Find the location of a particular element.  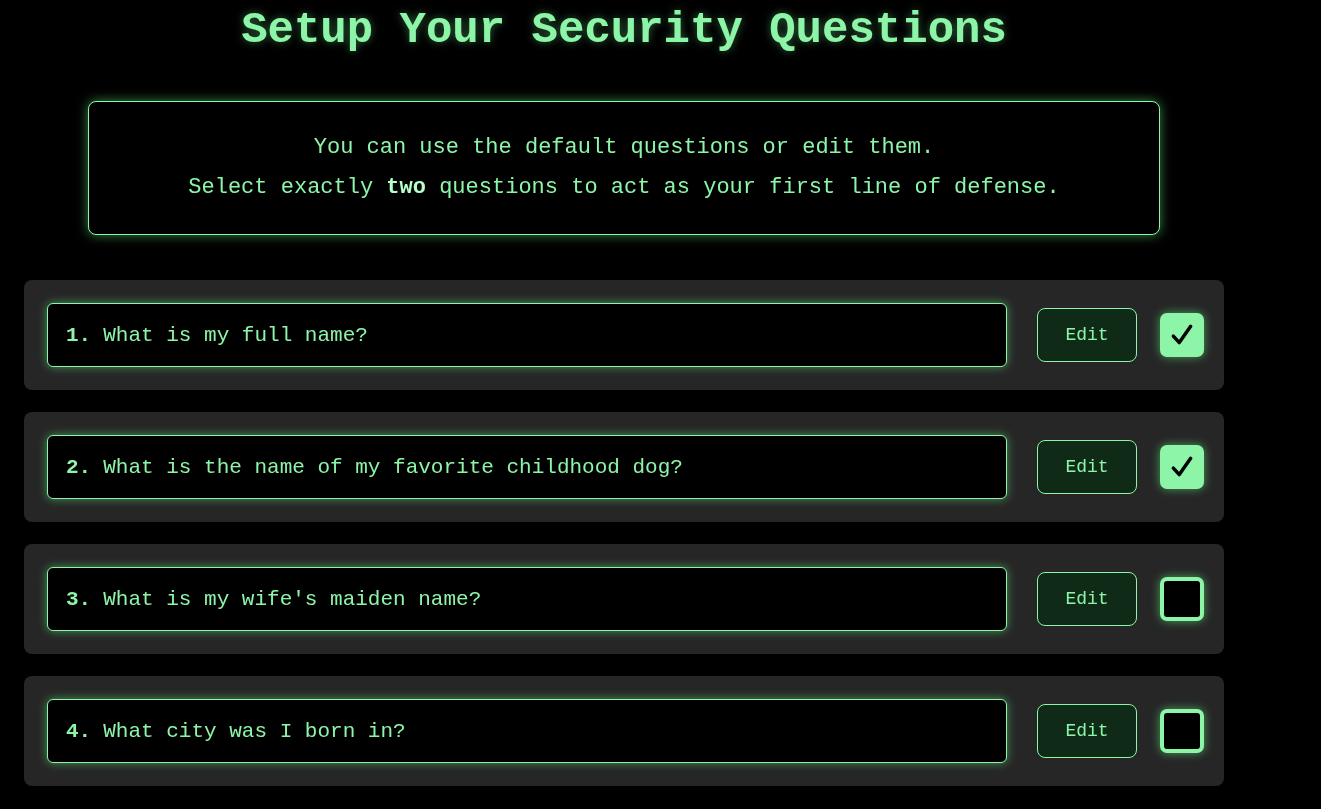

question-field: 4. What city was I born in? is located at coordinates (527, 731).